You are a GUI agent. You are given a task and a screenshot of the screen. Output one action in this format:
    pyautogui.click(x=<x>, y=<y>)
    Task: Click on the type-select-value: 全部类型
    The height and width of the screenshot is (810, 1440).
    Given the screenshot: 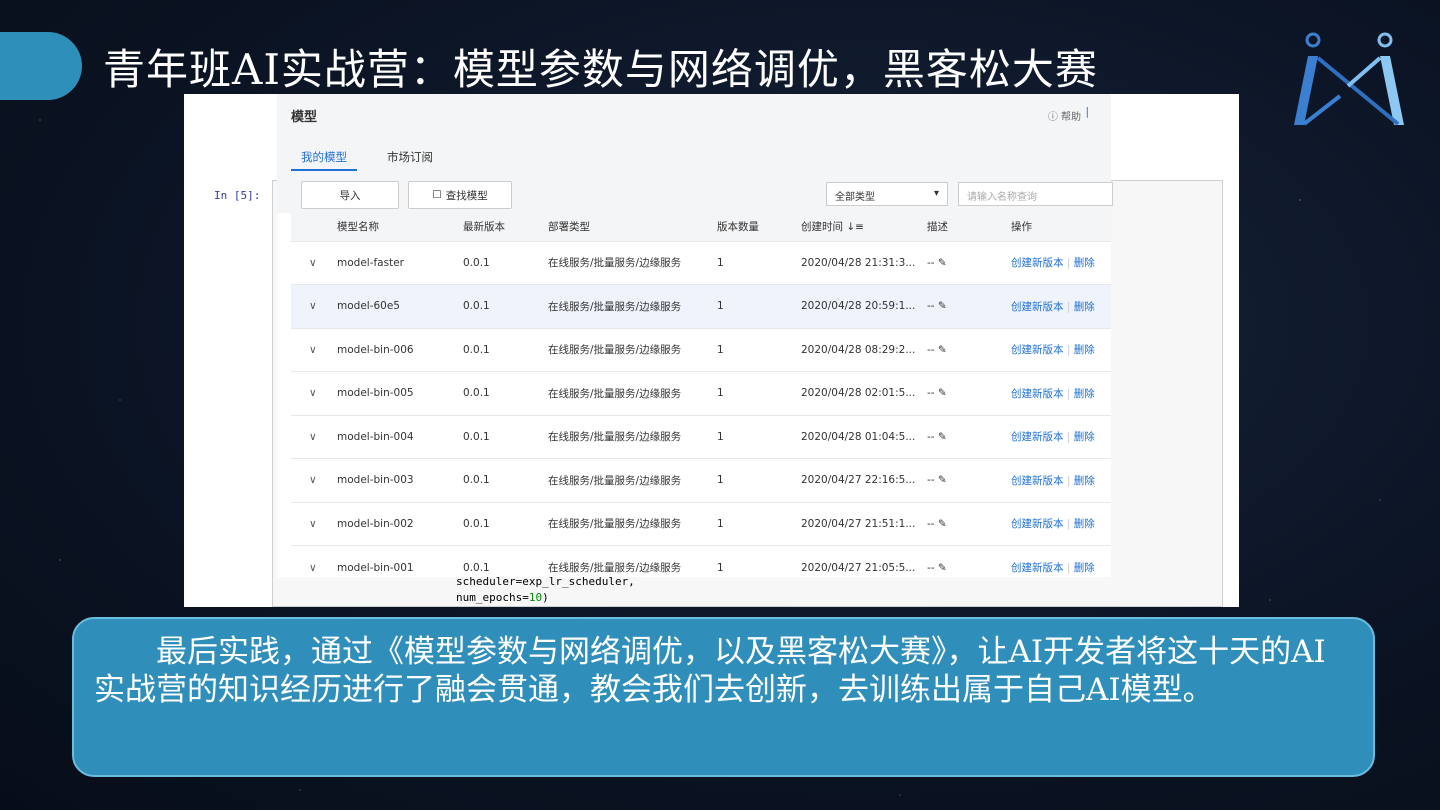 What is the action you would take?
    pyautogui.click(x=855, y=197)
    